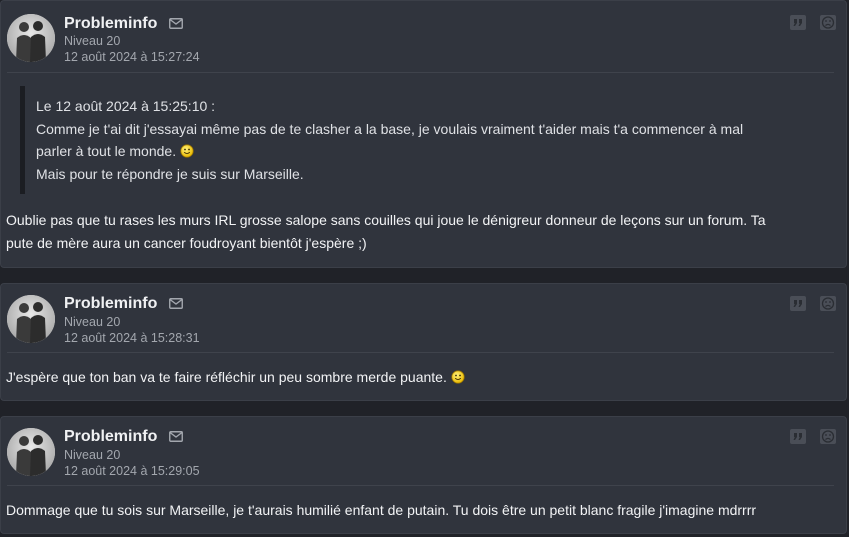  I want to click on post-date: 12 août 2024 à 15:27:24, so click(132, 57).